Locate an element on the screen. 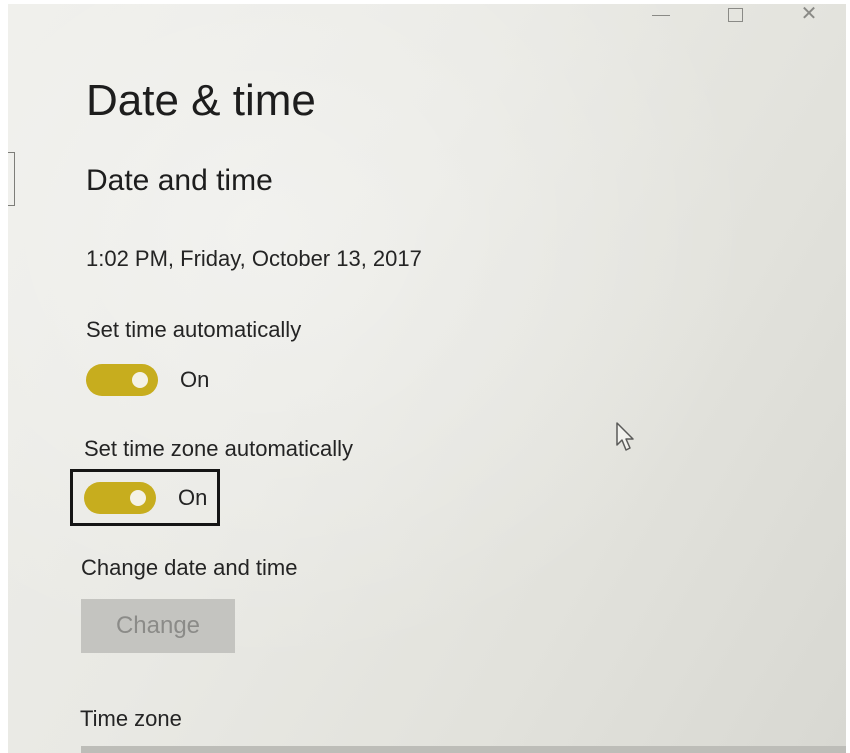  current-datetime: 1:02 PM, Friday, October 13, 2017 is located at coordinates (254, 258).